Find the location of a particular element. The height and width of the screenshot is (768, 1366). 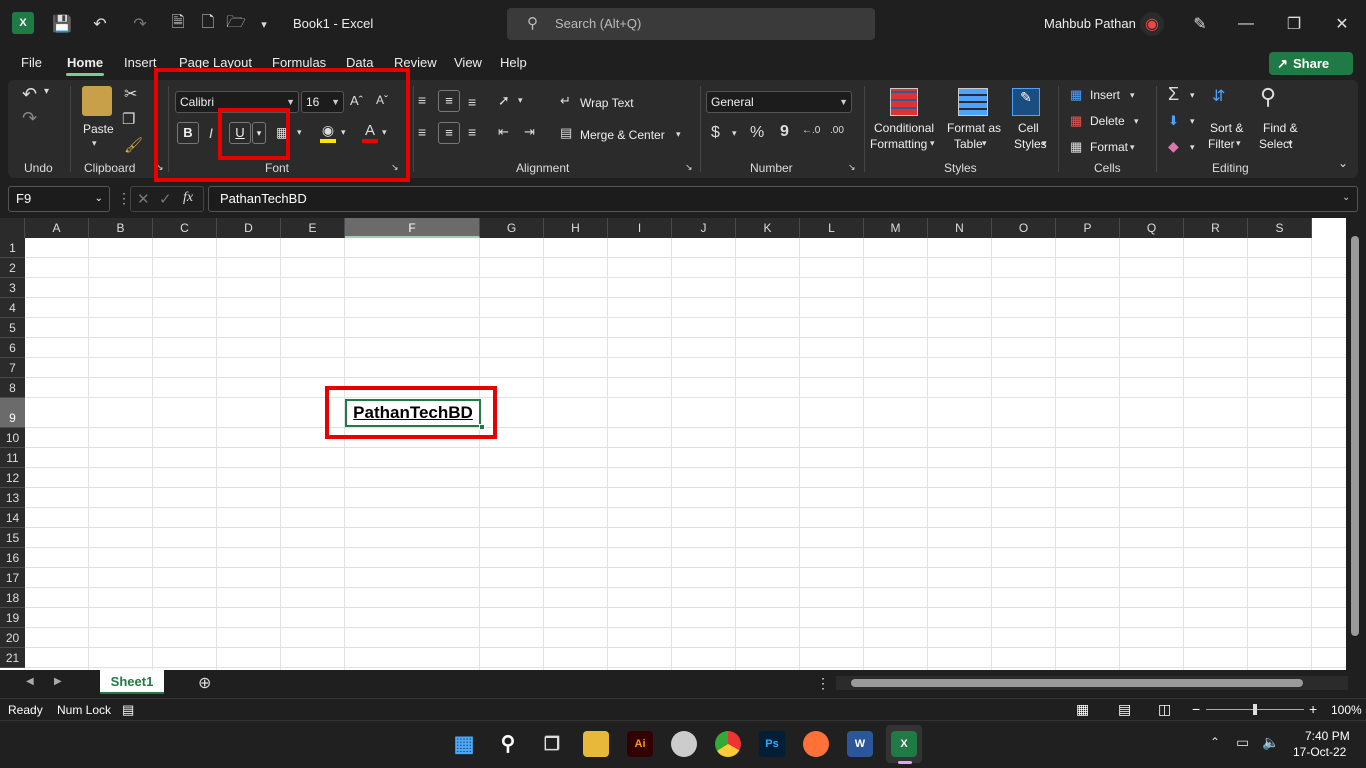

row-header: 4 is located at coordinates (12, 308).